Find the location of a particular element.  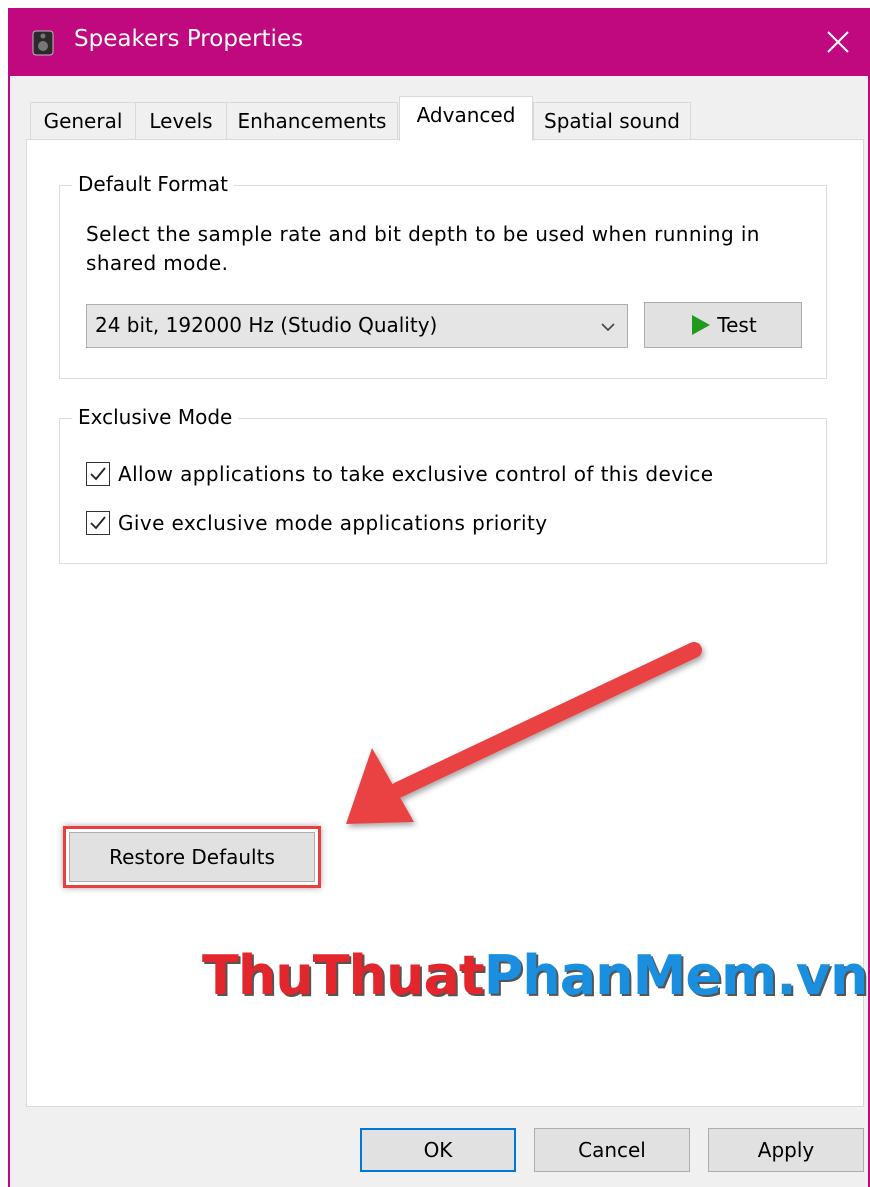

restore-defaults-button: Restore Defaults is located at coordinates (192, 857).